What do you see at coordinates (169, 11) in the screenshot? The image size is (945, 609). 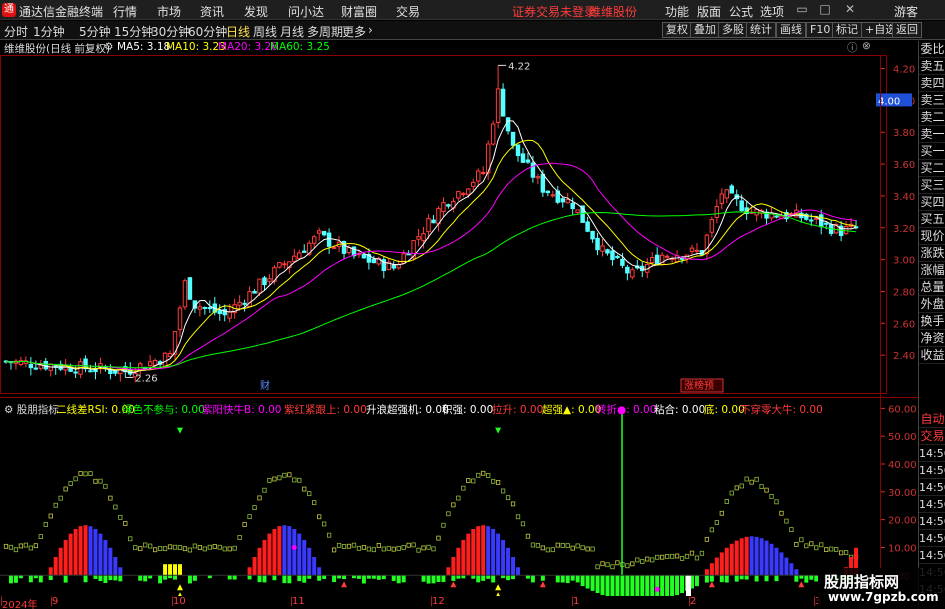 I see `menu-shichang: 市场` at bounding box center [169, 11].